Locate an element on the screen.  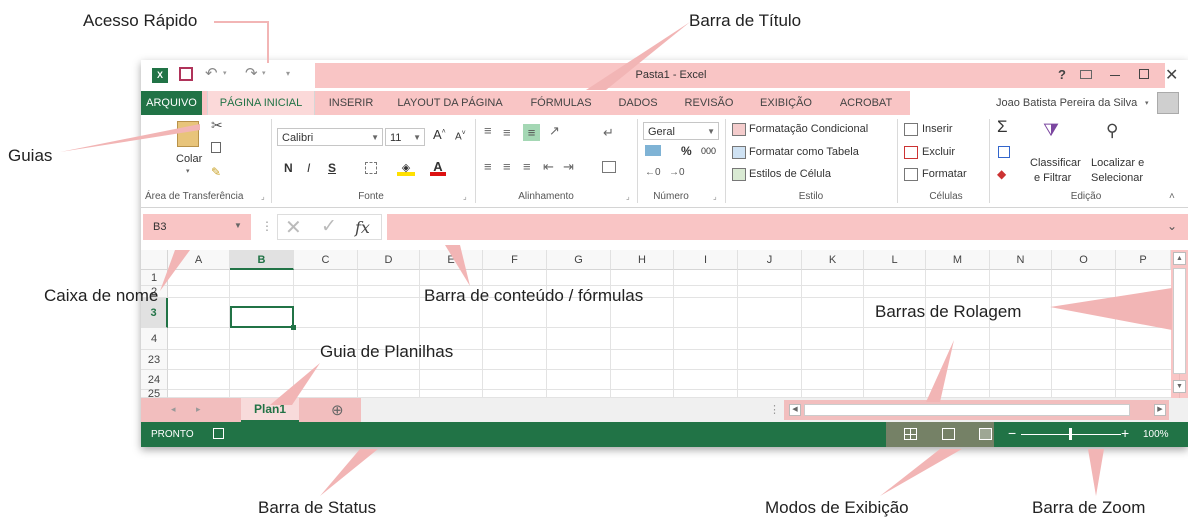
align-center-icon: ≡ is located at coordinates (507, 166).